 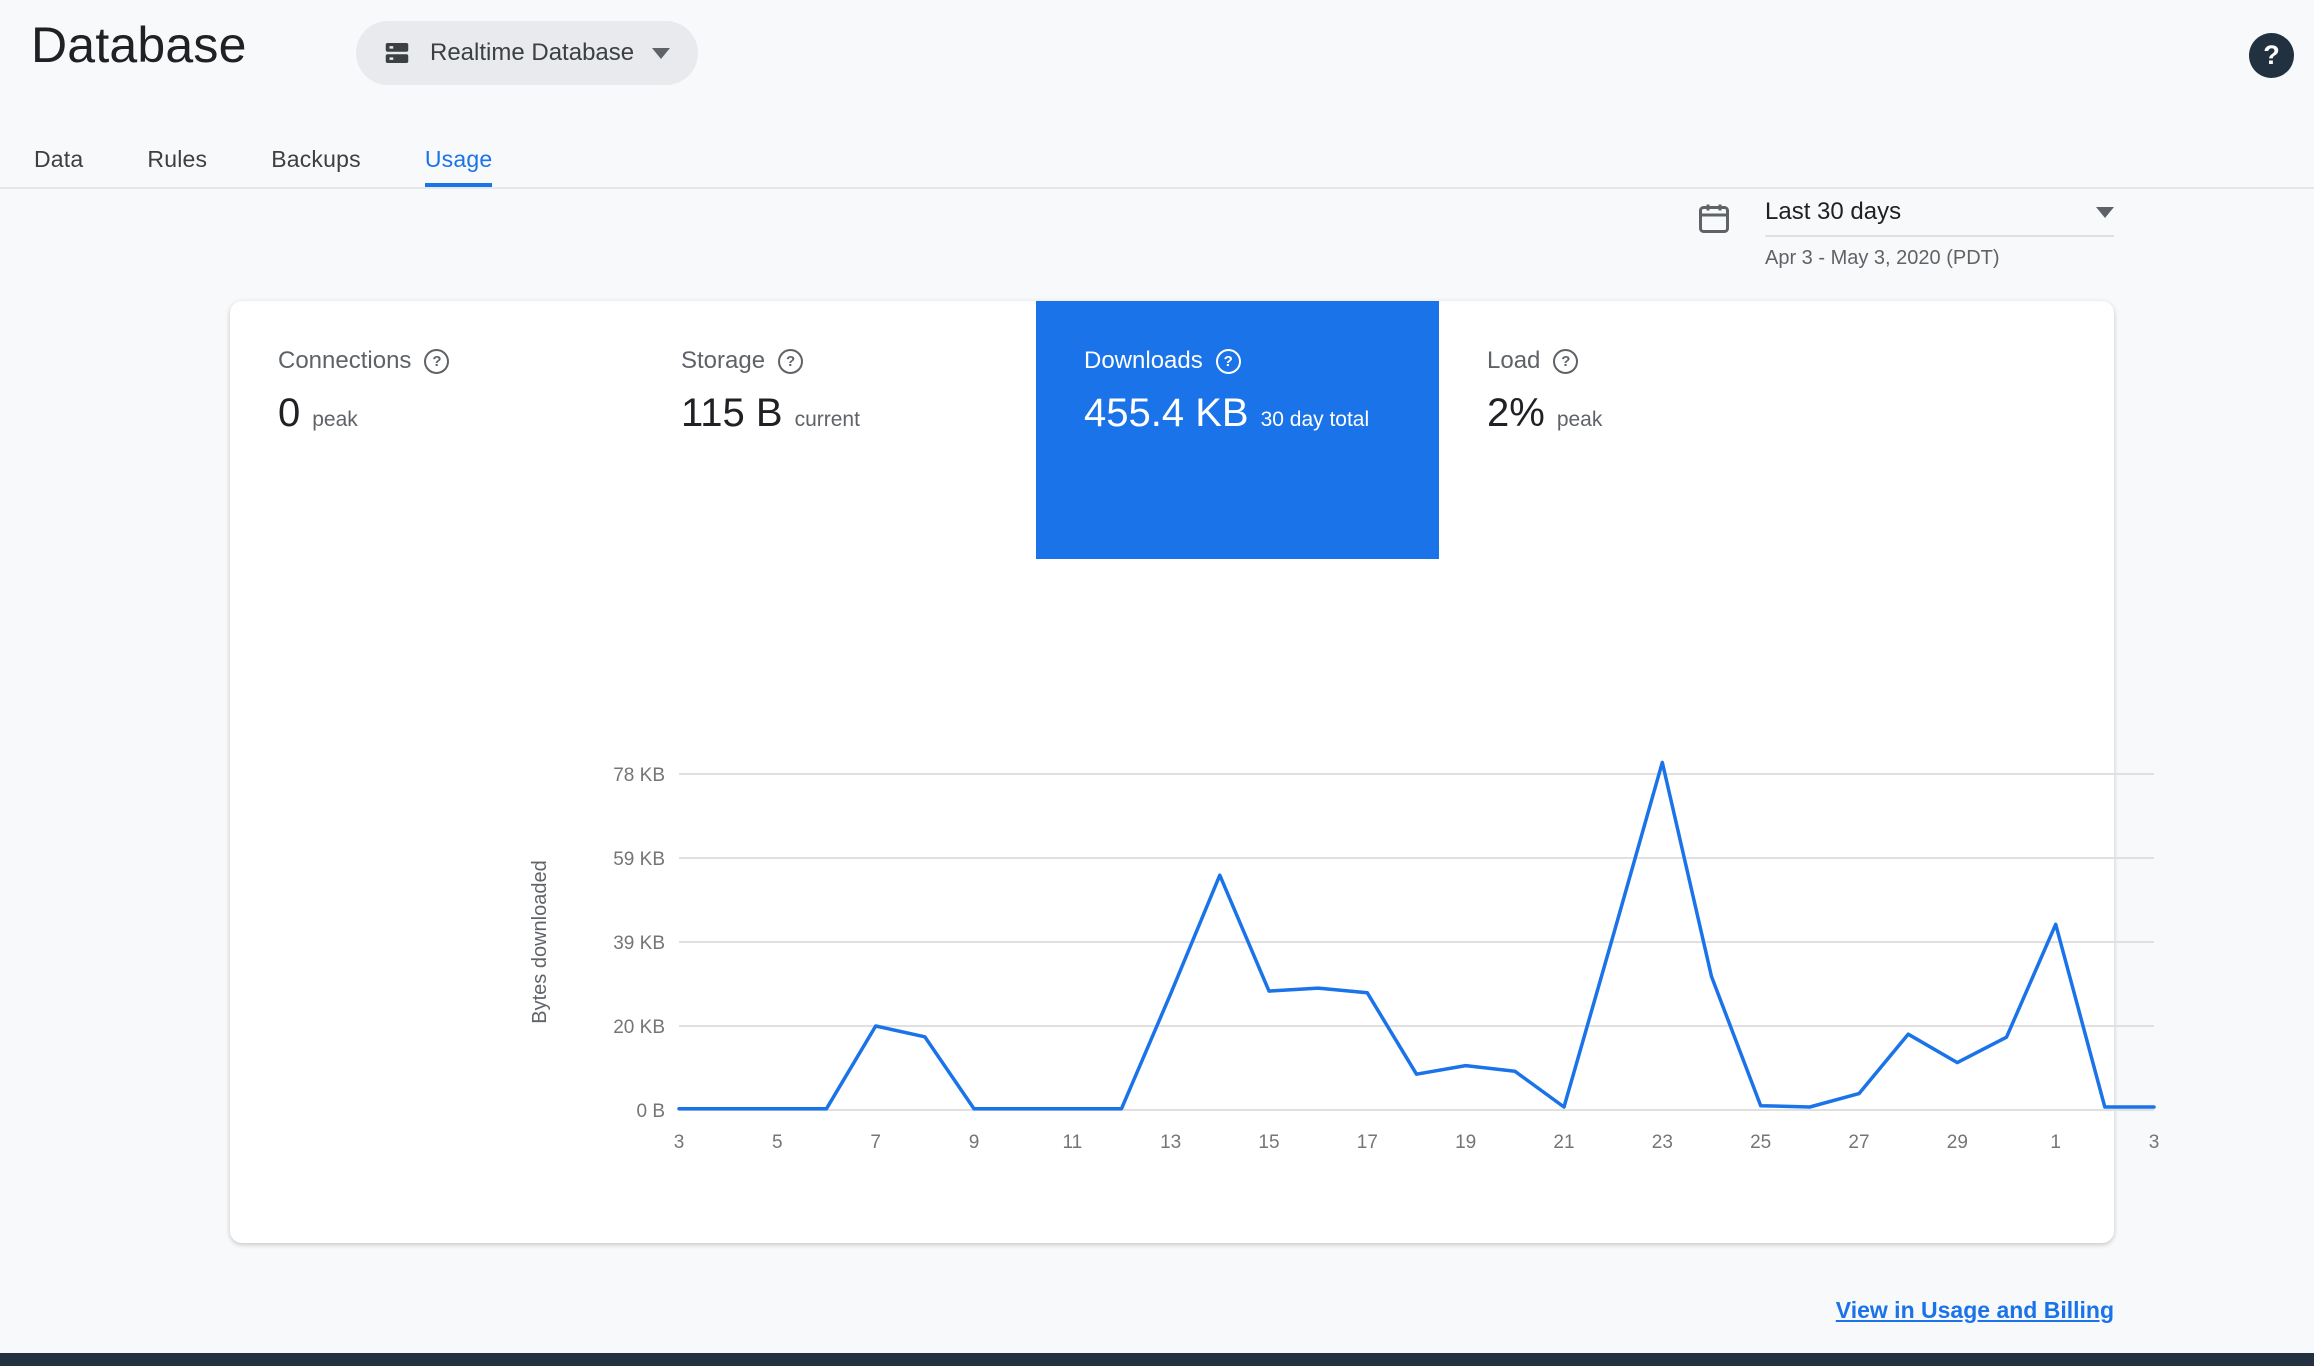 What do you see at coordinates (1662, 1142) in the screenshot?
I see `x-tick-label: 23` at bounding box center [1662, 1142].